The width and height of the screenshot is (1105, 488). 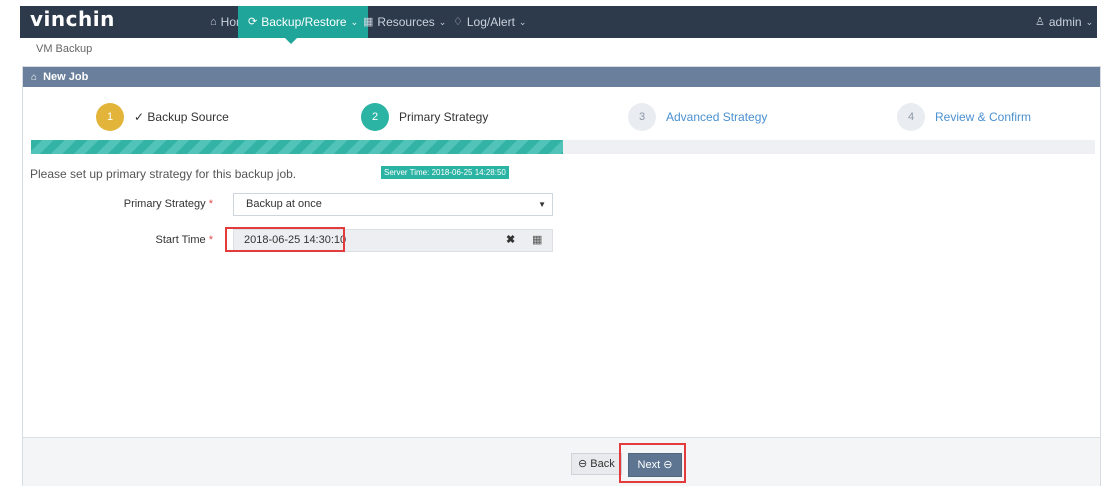 What do you see at coordinates (642, 117) in the screenshot?
I see `step-number: 3` at bounding box center [642, 117].